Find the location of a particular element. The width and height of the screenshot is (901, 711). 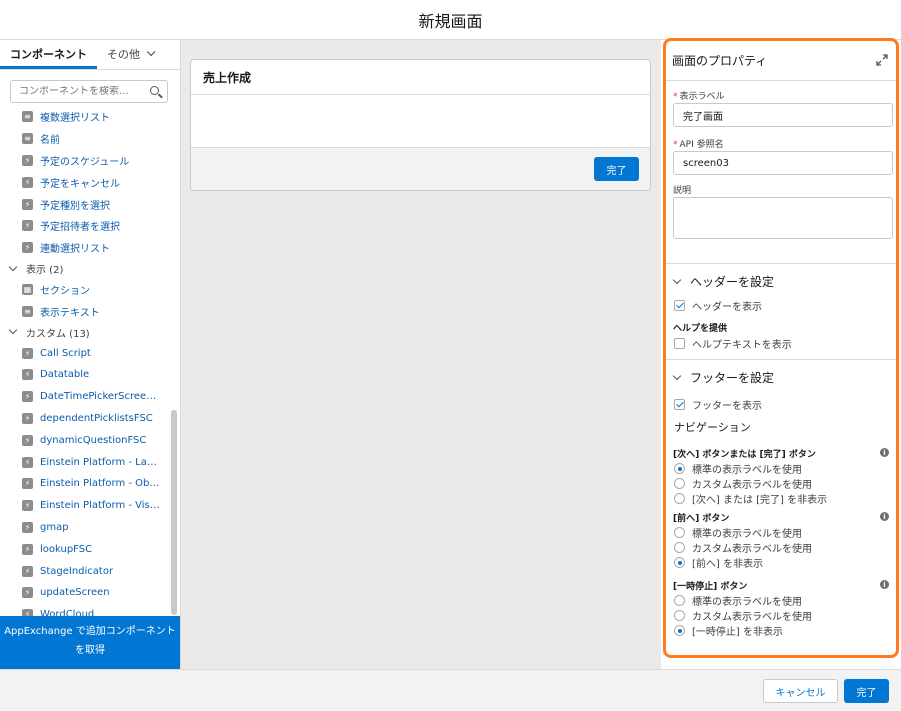

show-header-checkbox: ヘッダーを表示 is located at coordinates (718, 305).